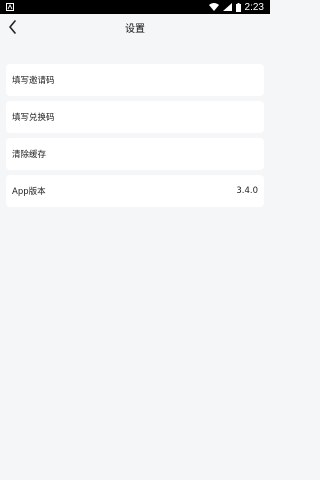 This screenshot has height=480, width=320. I want to click on back-button, so click(13, 27).